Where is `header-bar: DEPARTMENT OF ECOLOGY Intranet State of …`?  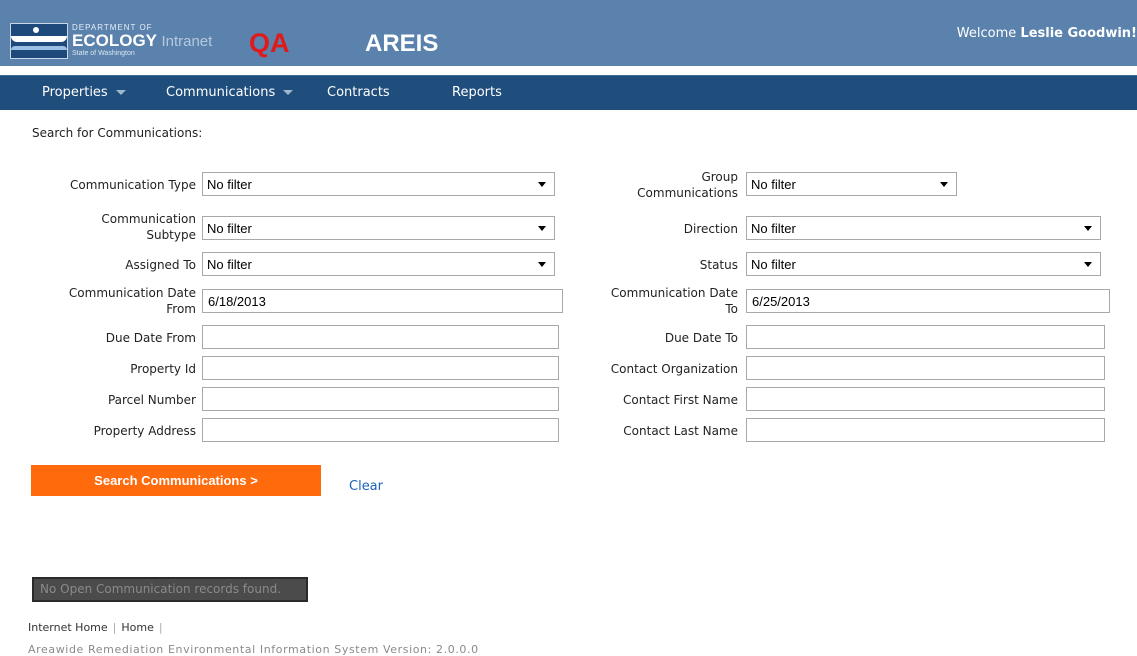 header-bar: DEPARTMENT OF ECOLOGY Intranet State of … is located at coordinates (568, 33).